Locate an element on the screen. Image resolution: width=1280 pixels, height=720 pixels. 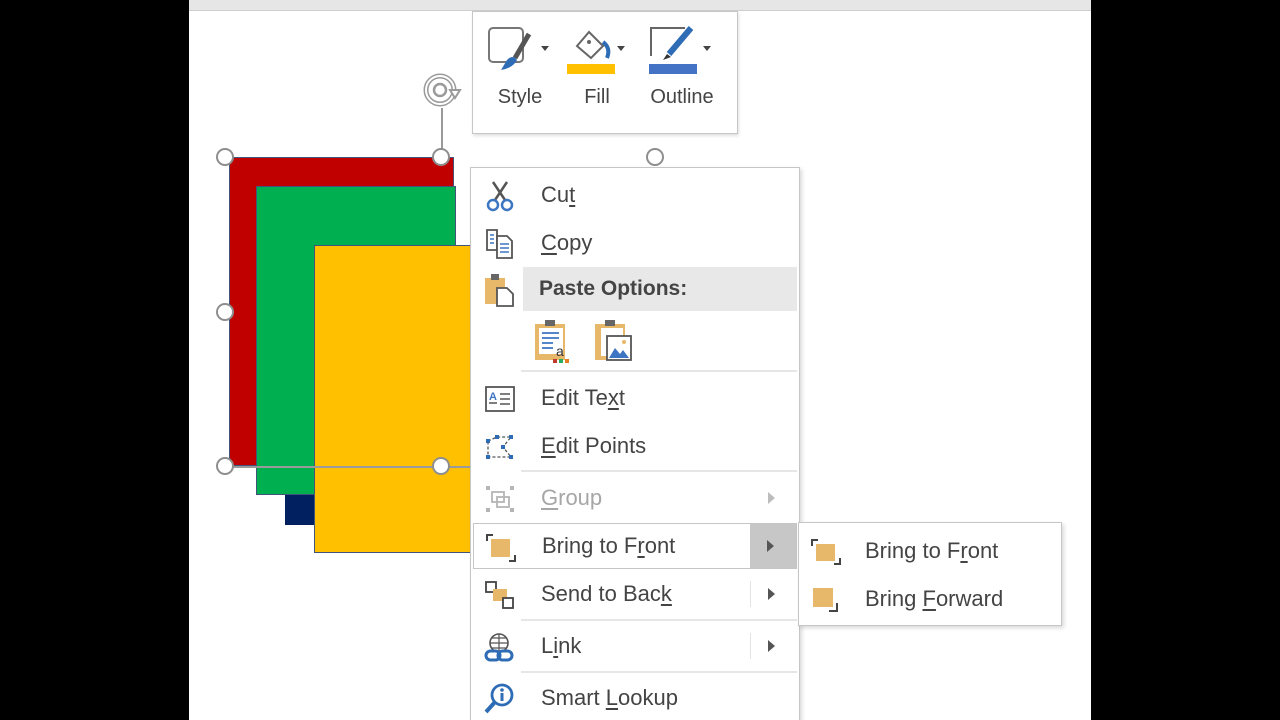
fill-button: Fill is located at coordinates (597, 72).